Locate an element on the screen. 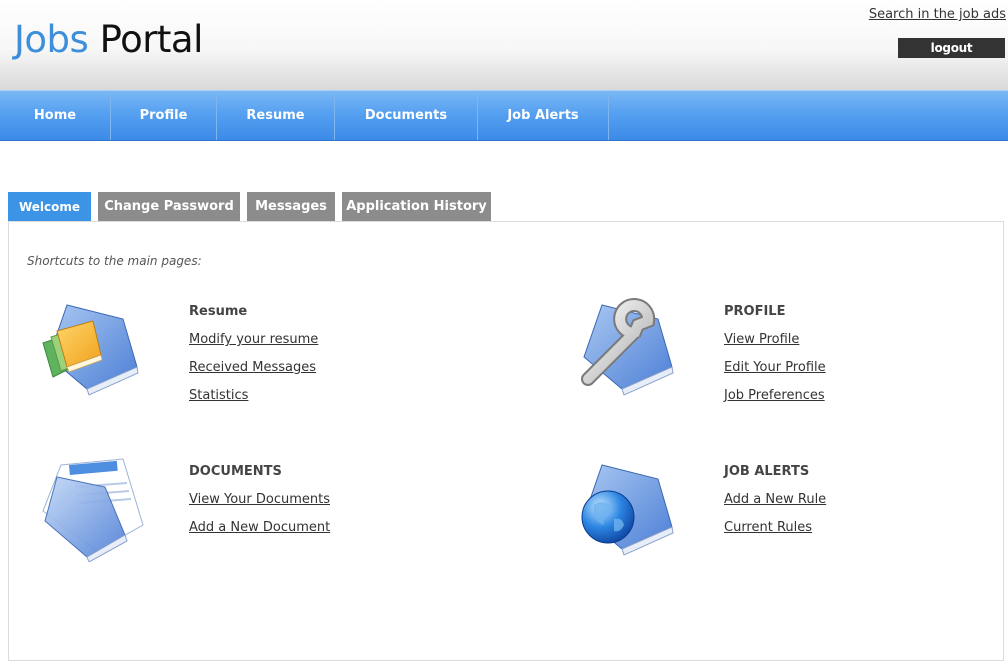  header: Jobs Portal Search in the job ads logout is located at coordinates (504, 45).